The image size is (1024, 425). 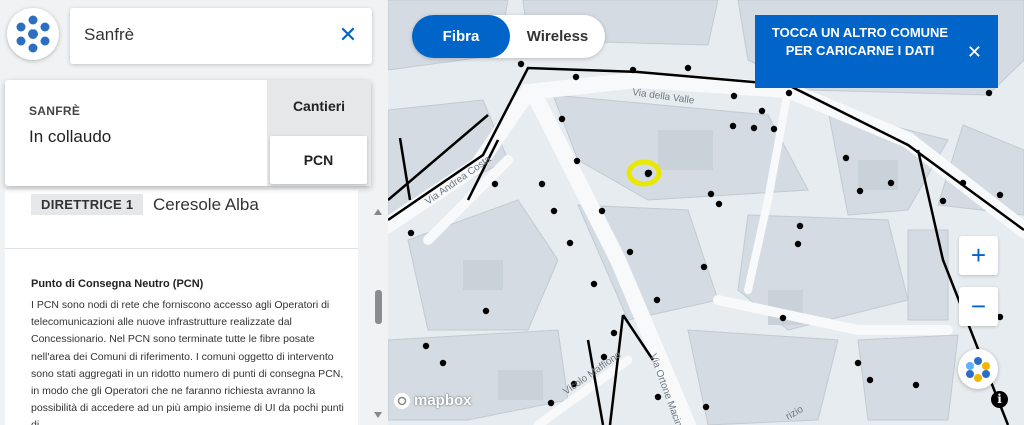 What do you see at coordinates (978, 306) in the screenshot?
I see `zoom-out-button: −` at bounding box center [978, 306].